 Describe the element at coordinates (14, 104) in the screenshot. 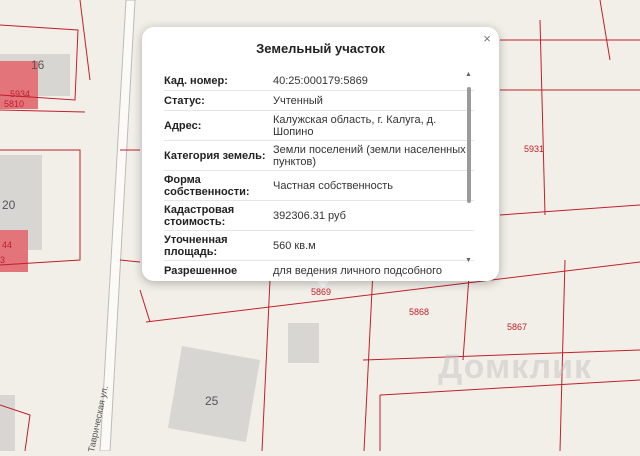

I see `parcel-label: 5810` at that location.